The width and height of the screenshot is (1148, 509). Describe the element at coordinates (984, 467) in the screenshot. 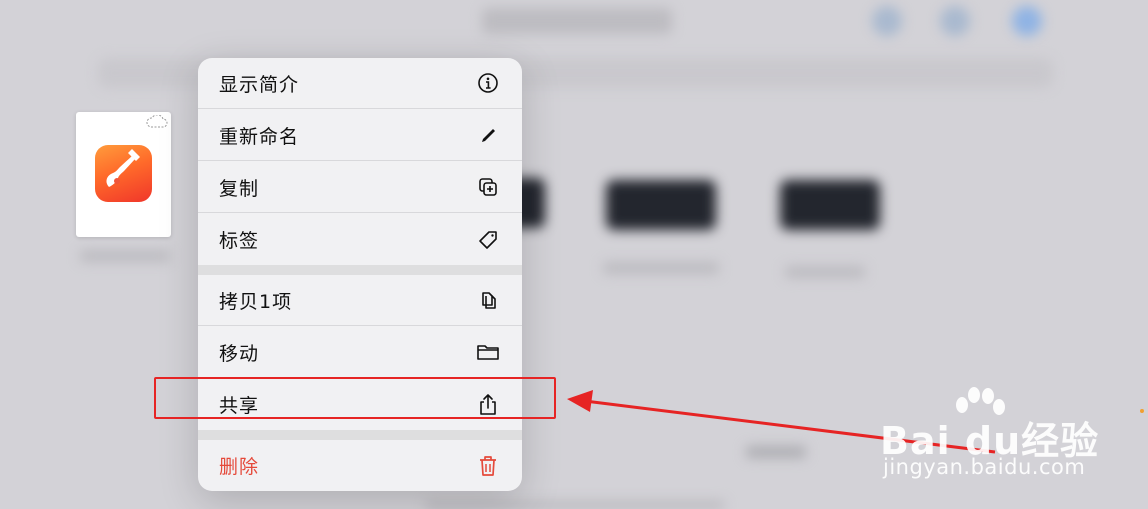

I see `watermark-sub: jingyan.baidu.com` at that location.